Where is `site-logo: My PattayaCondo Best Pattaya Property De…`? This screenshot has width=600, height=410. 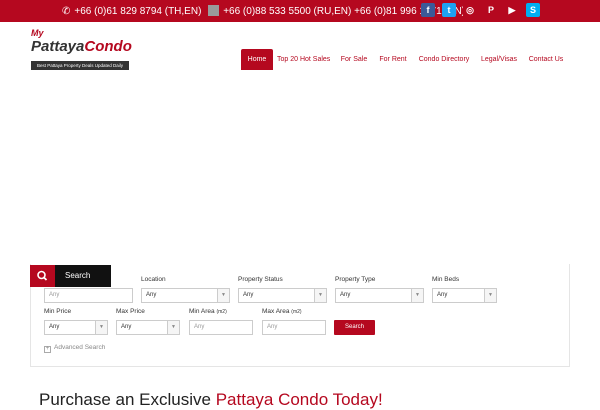 site-logo: My PattayaCondo Best Pattaya Property De… is located at coordinates (81, 49).